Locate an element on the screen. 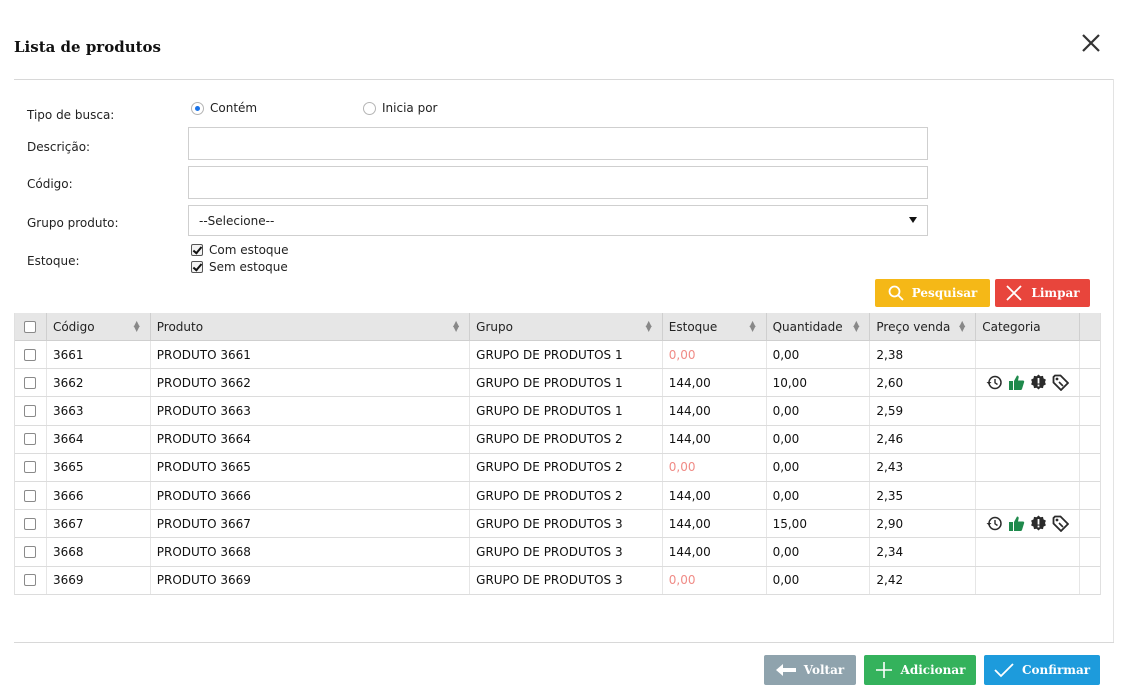  header-categoria: Categoria is located at coordinates (1028, 326).